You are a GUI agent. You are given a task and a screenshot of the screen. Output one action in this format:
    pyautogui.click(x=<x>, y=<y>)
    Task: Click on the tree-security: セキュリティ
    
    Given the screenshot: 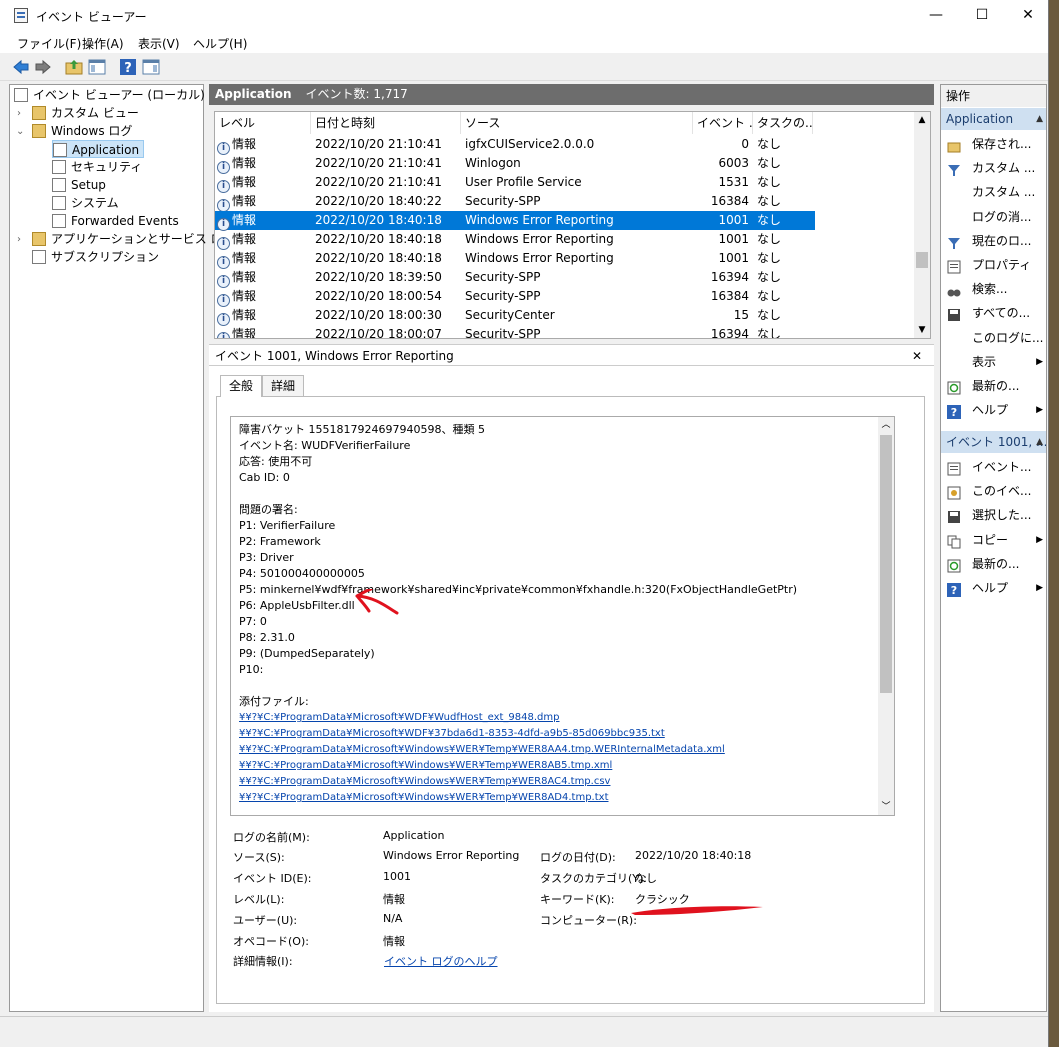 What is the action you would take?
    pyautogui.click(x=97, y=167)
    